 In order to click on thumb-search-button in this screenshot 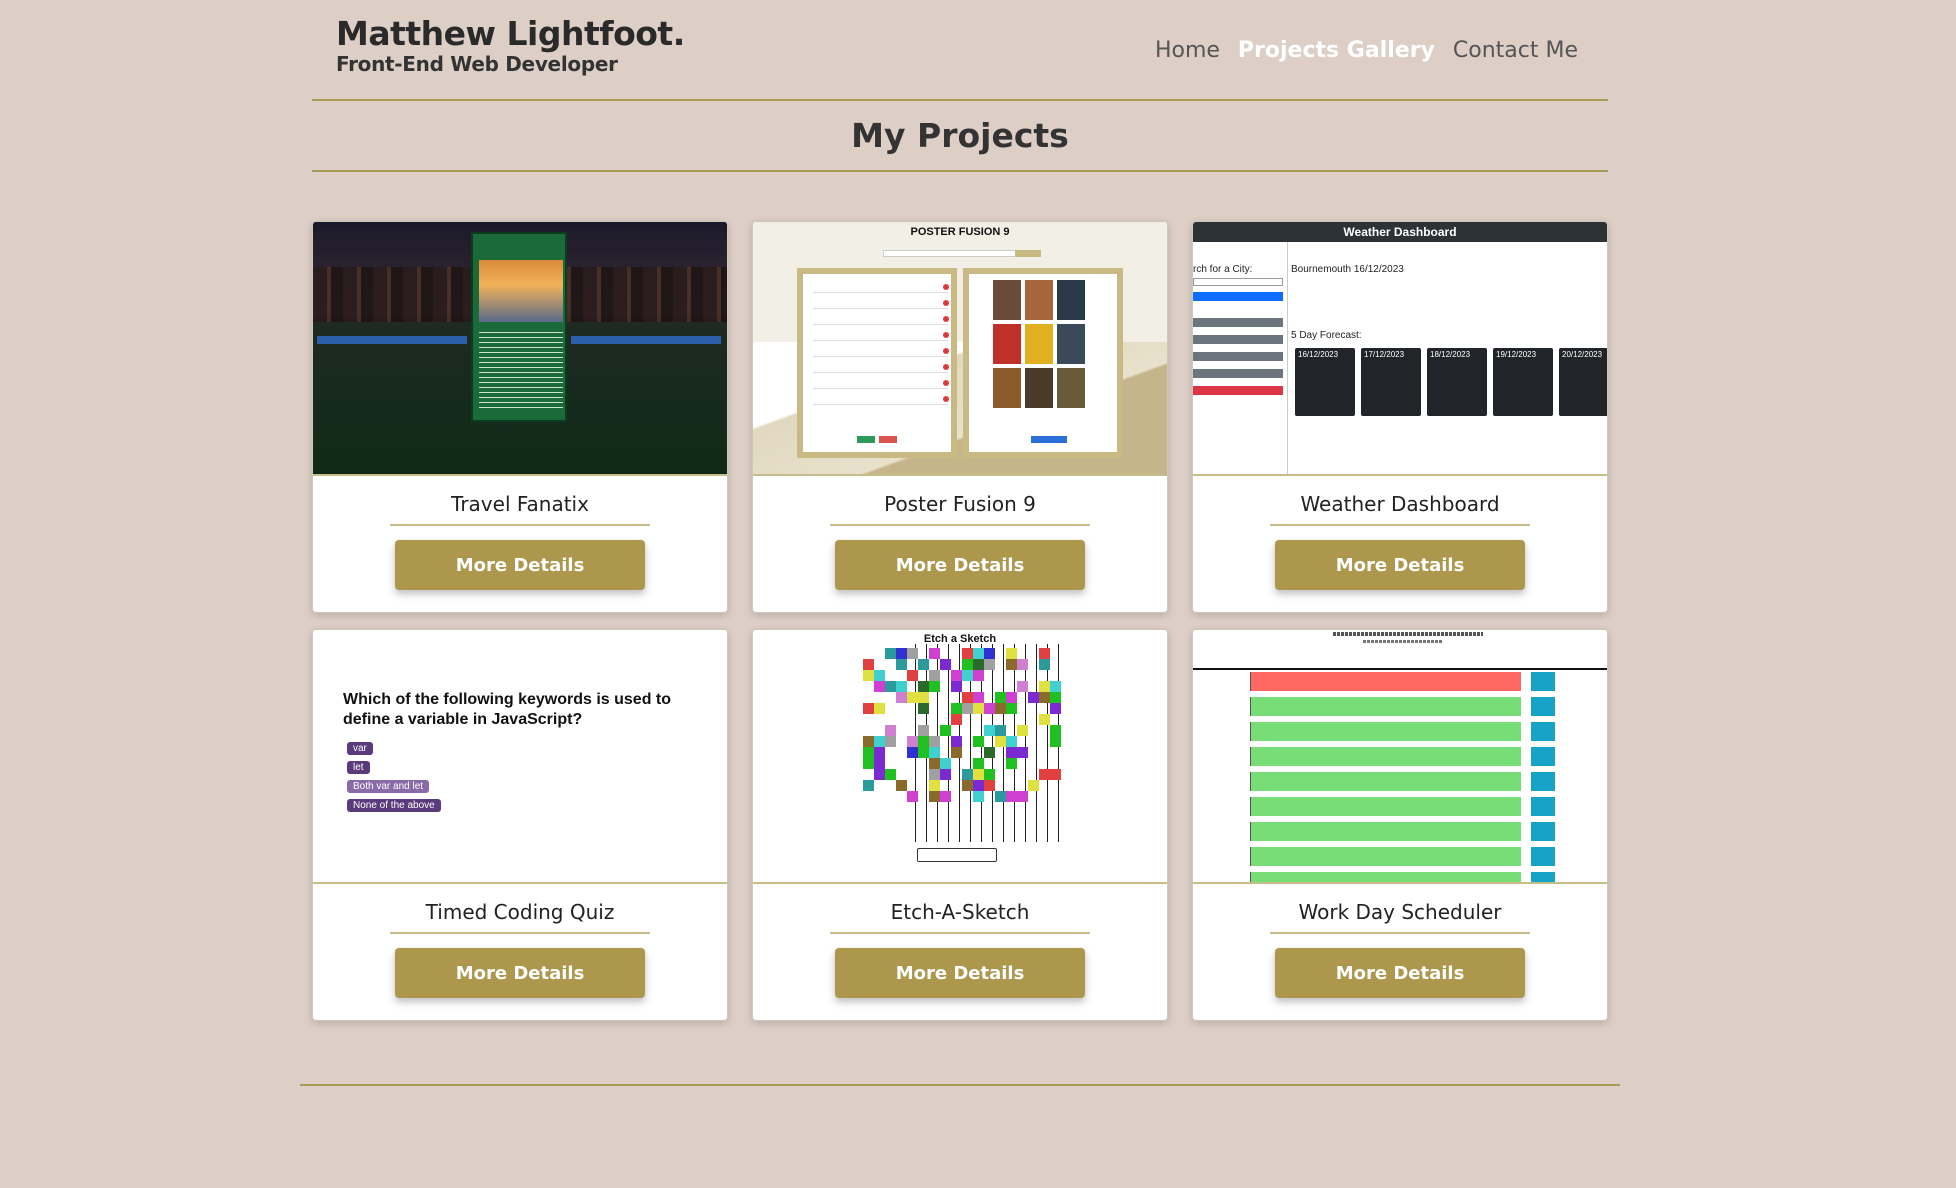, I will do `click(1028, 253)`.